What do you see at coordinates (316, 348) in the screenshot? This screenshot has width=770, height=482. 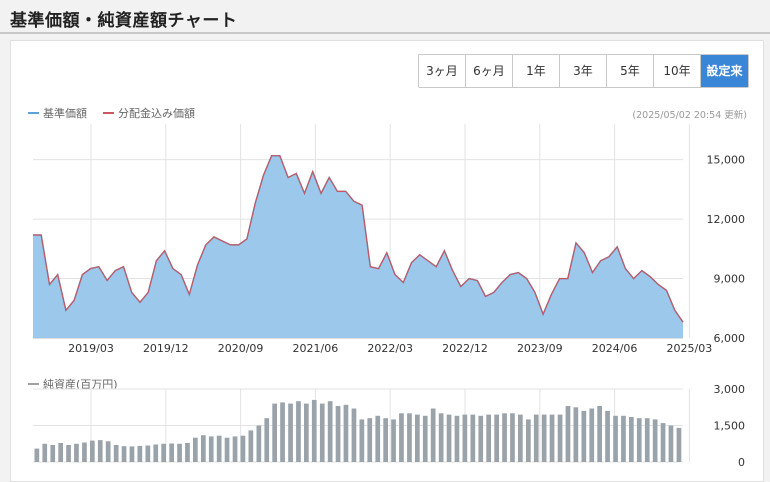 I see `x-tick-label: 2021/06` at bounding box center [316, 348].